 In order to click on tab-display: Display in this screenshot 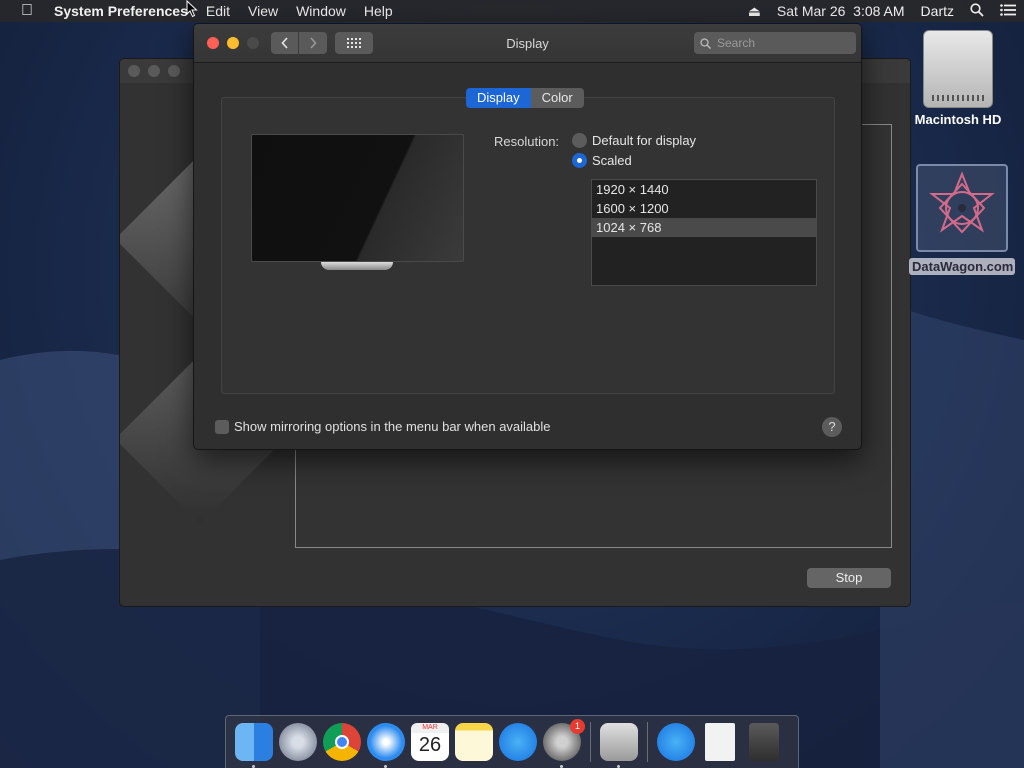, I will do `click(498, 98)`.